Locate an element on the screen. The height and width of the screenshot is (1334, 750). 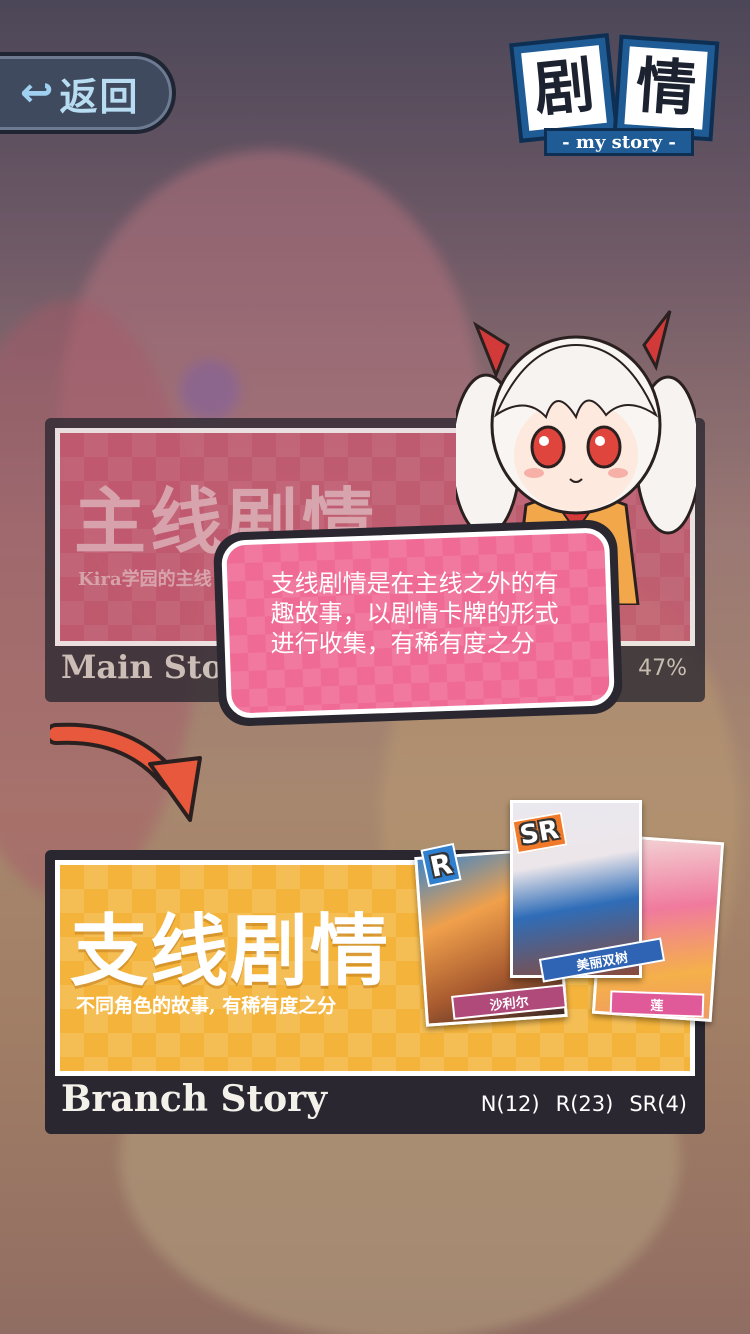
page-title-badge: 剧 情 - my story - is located at coordinates (617, 96).